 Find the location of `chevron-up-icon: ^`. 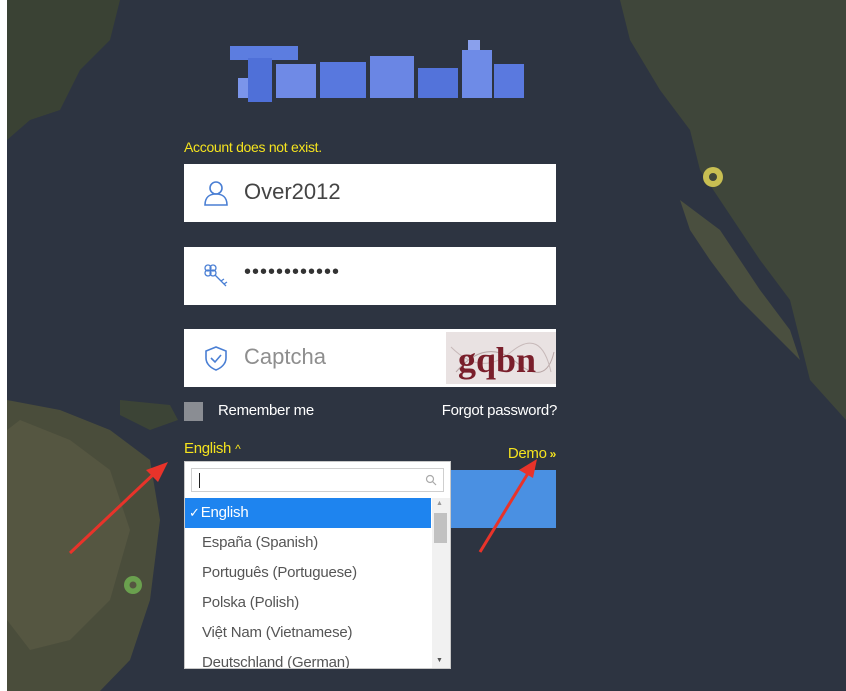

chevron-up-icon: ^ is located at coordinates (238, 449).